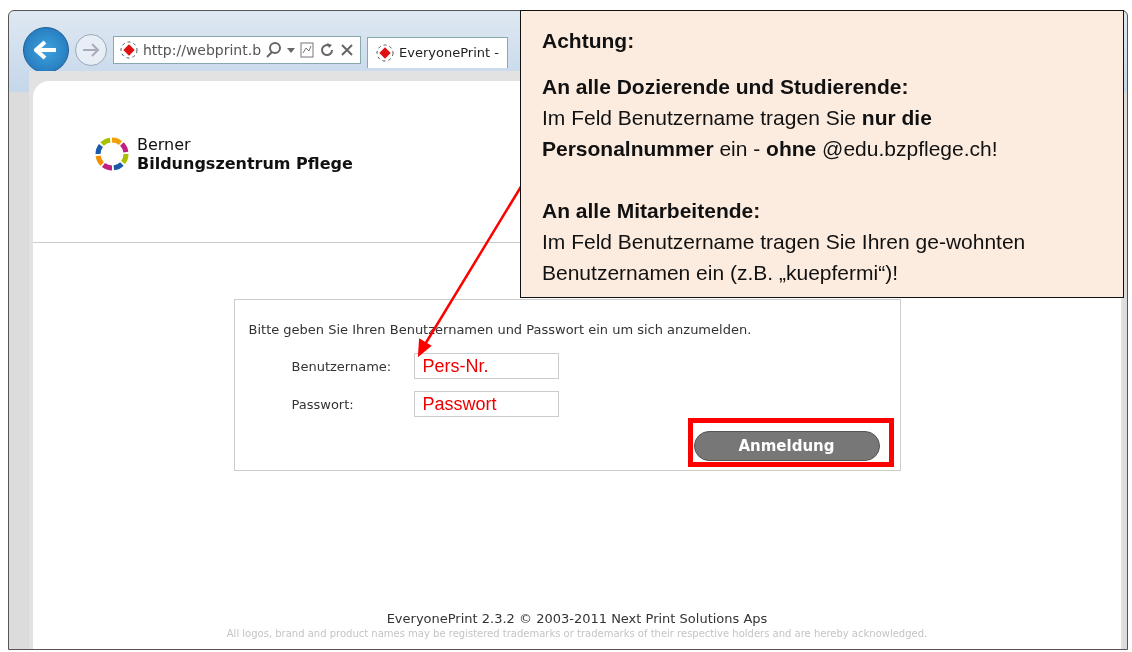 Image resolution: width=1132 pixels, height=652 pixels. I want to click on address-bar: http://webprint.b, so click(237, 50).